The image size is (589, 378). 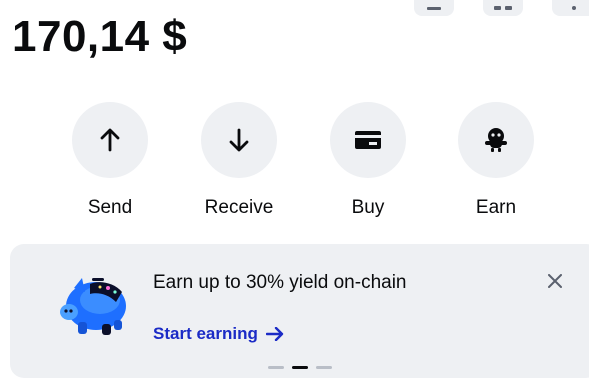 What do you see at coordinates (280, 282) in the screenshot?
I see `promo-headline: Earn up to 30% yield on-chain` at bounding box center [280, 282].